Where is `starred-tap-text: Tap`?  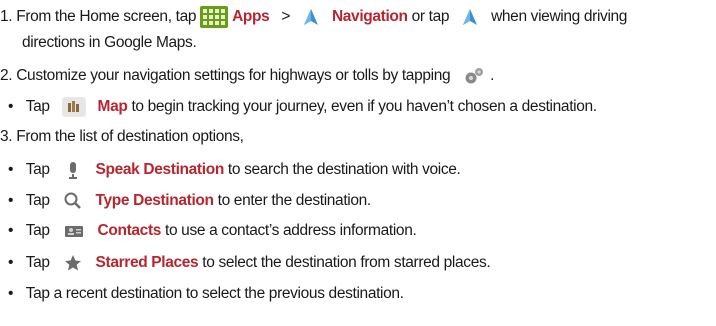
starred-tap-text: Tap is located at coordinates (37, 263).